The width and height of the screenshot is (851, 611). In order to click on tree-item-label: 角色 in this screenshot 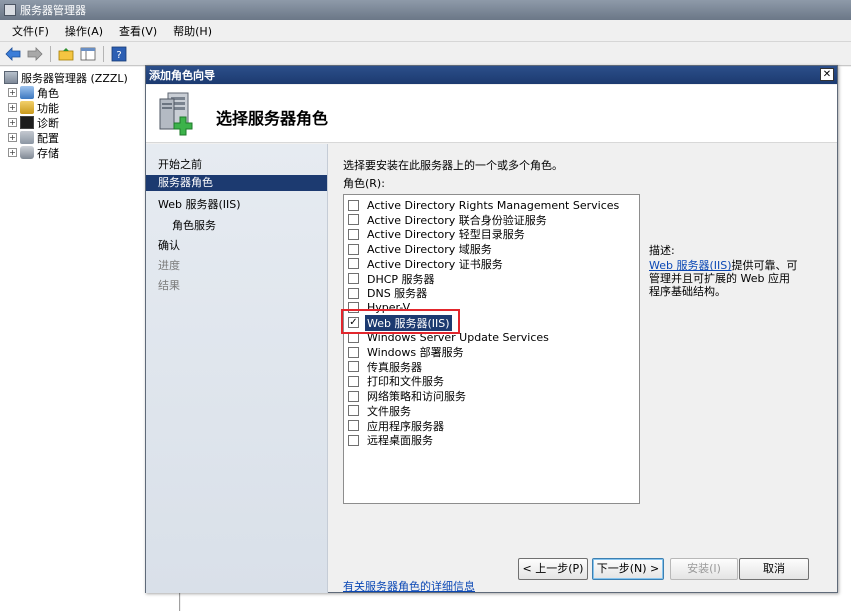, I will do `click(48, 93)`.